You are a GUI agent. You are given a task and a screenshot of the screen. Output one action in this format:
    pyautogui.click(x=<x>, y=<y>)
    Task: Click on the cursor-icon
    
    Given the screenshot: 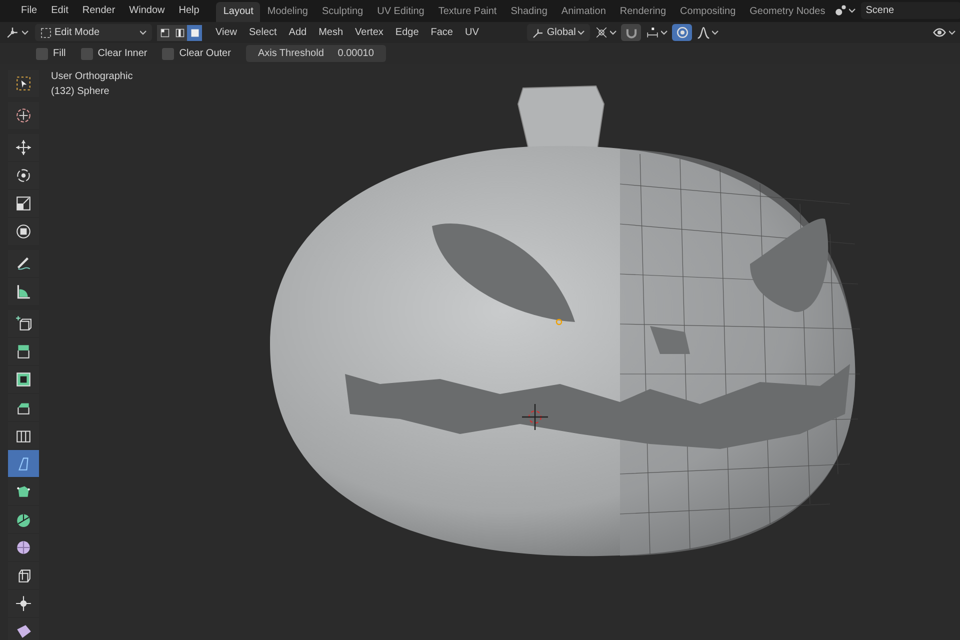 What is the action you would take?
    pyautogui.click(x=23, y=115)
    